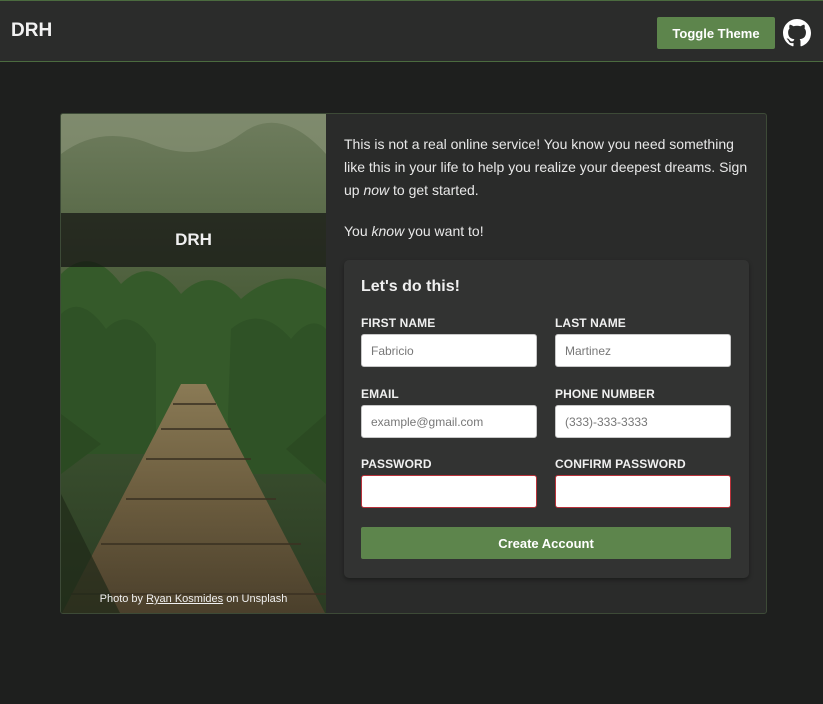  What do you see at coordinates (643, 350) in the screenshot?
I see `last-name-input` at bounding box center [643, 350].